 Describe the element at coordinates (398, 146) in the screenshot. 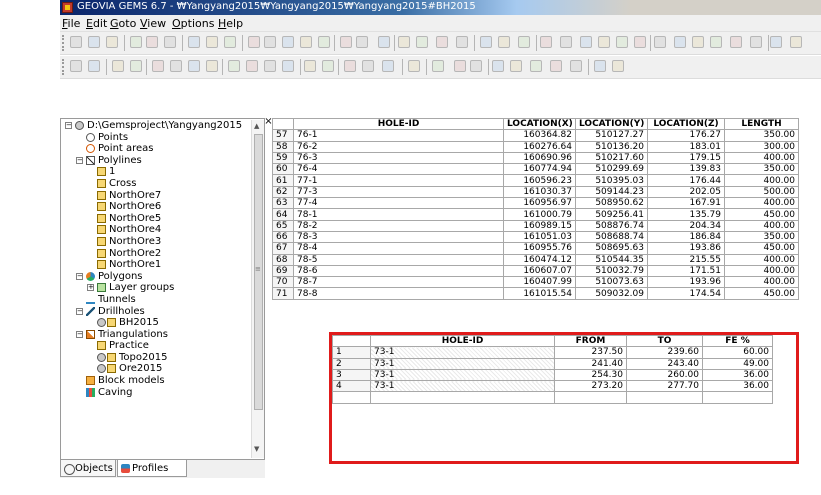

I see `table-cell: 76-2` at that location.